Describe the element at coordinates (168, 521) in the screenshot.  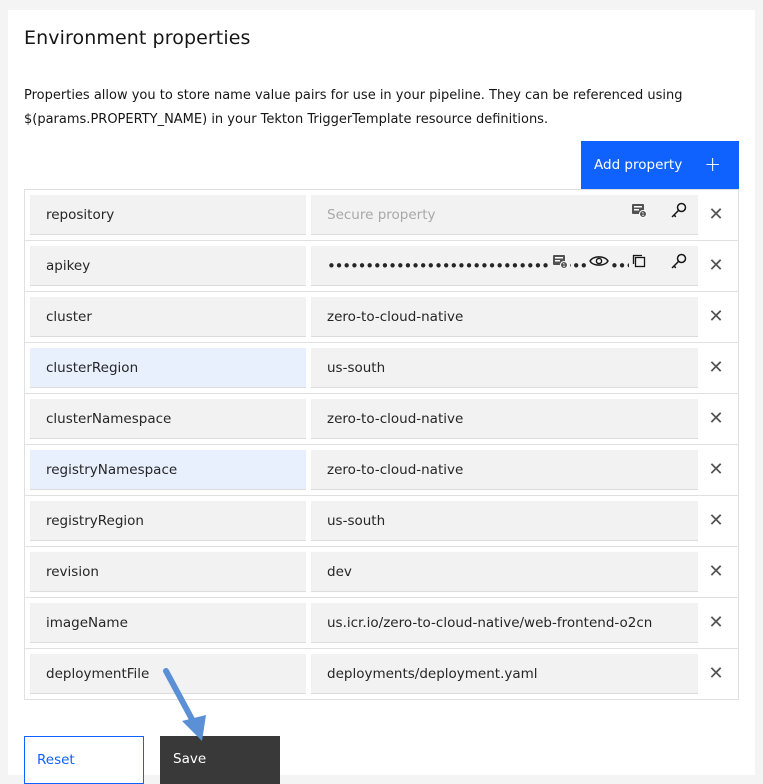
I see `property-name-field: registryRegion` at that location.